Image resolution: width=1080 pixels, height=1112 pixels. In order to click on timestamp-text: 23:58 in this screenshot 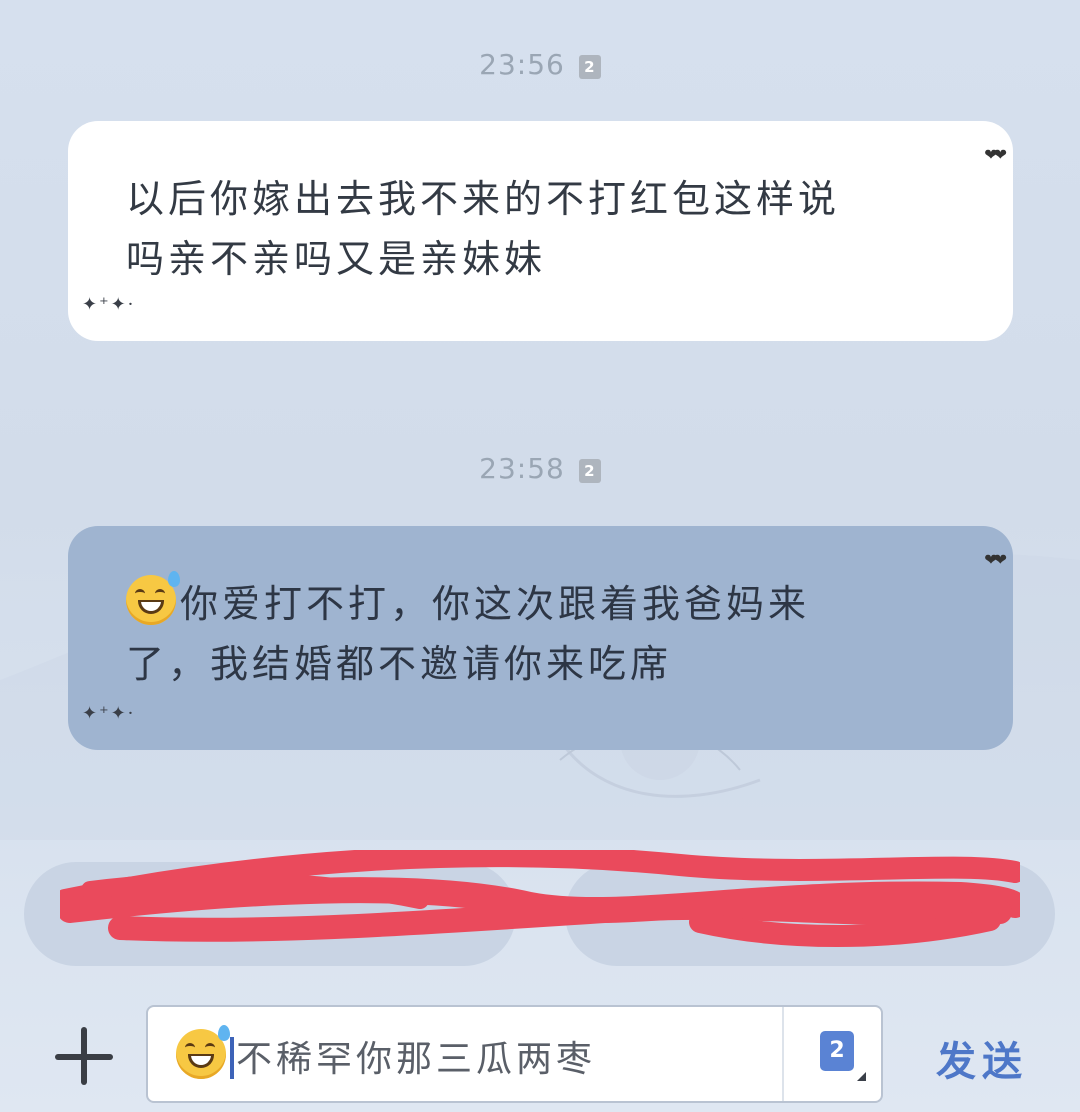, I will do `click(522, 468)`.